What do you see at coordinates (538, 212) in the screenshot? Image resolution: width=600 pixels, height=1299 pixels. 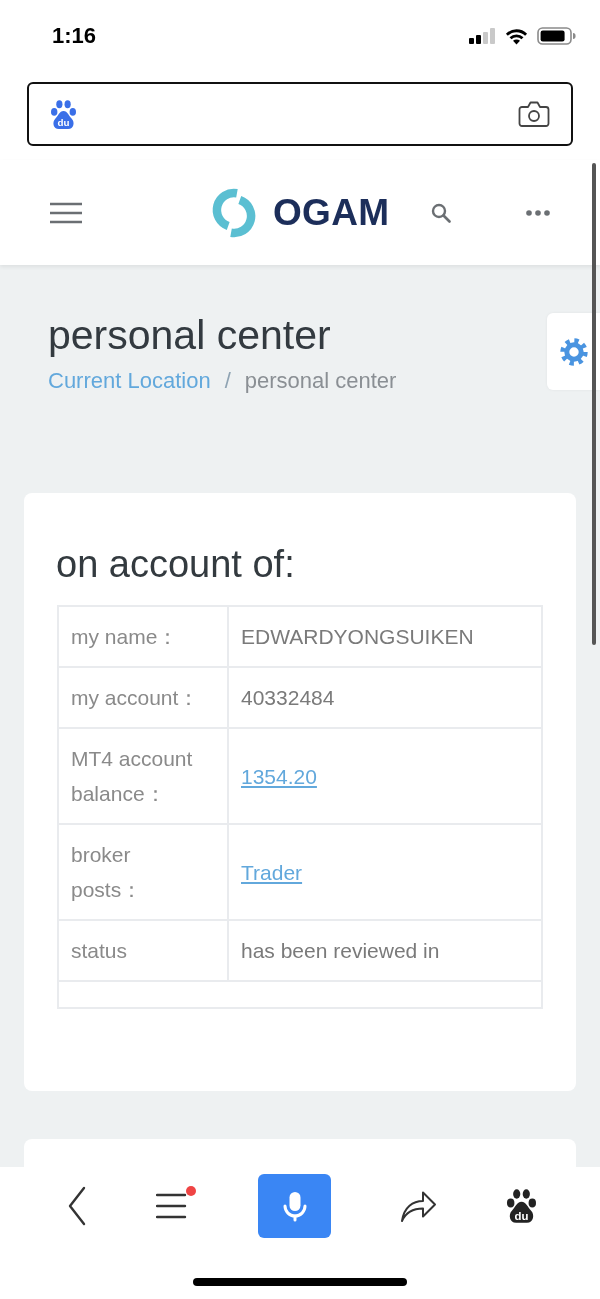 I see `more-icon` at bounding box center [538, 212].